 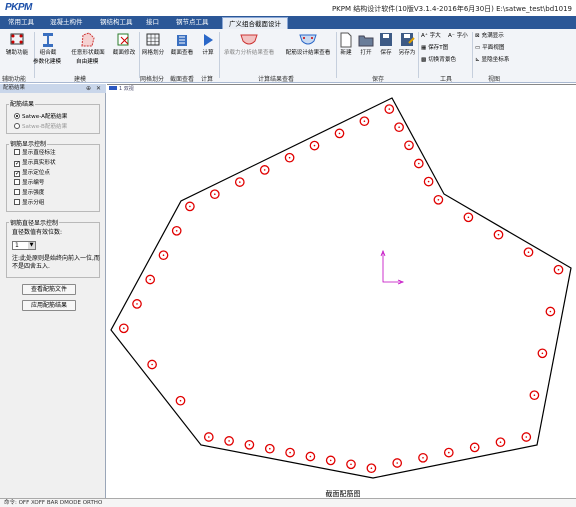 What do you see at coordinates (489, 48) in the screenshot?
I see `plan-view-button: ▭ 平面视图` at bounding box center [489, 48].